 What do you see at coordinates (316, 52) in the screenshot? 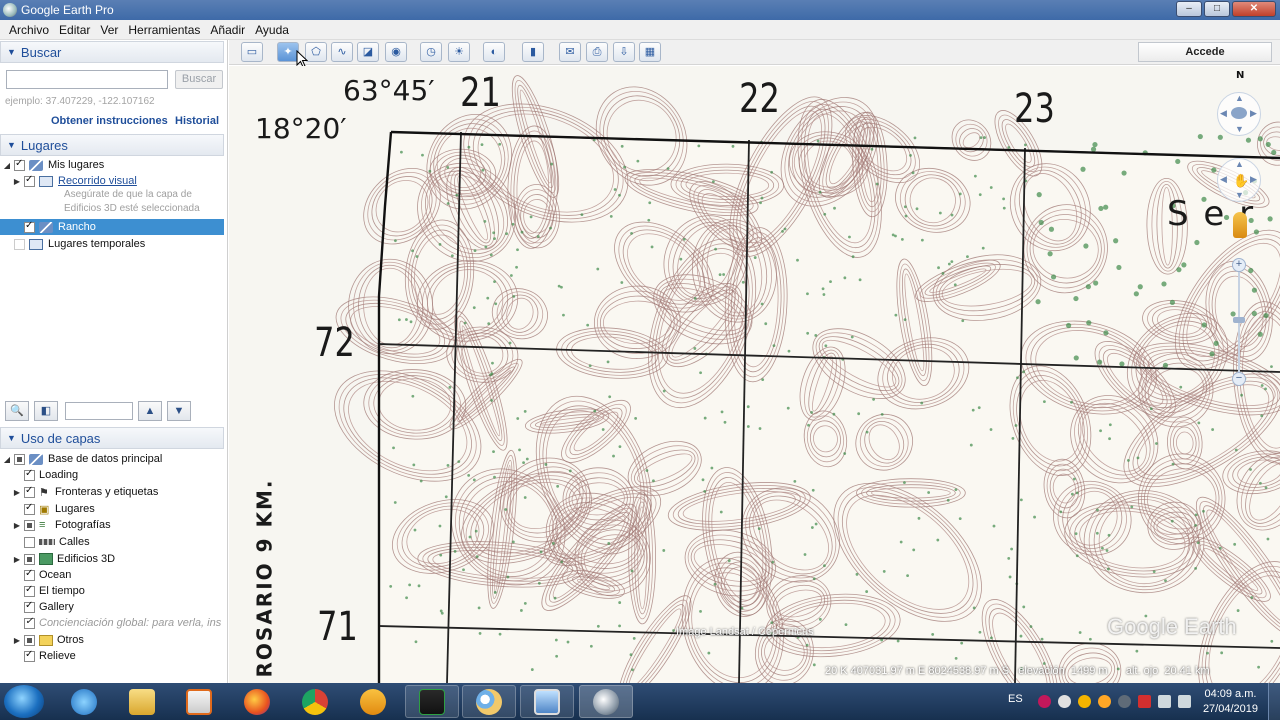
I see `add-polygon-icon: ⬠` at bounding box center [316, 52].